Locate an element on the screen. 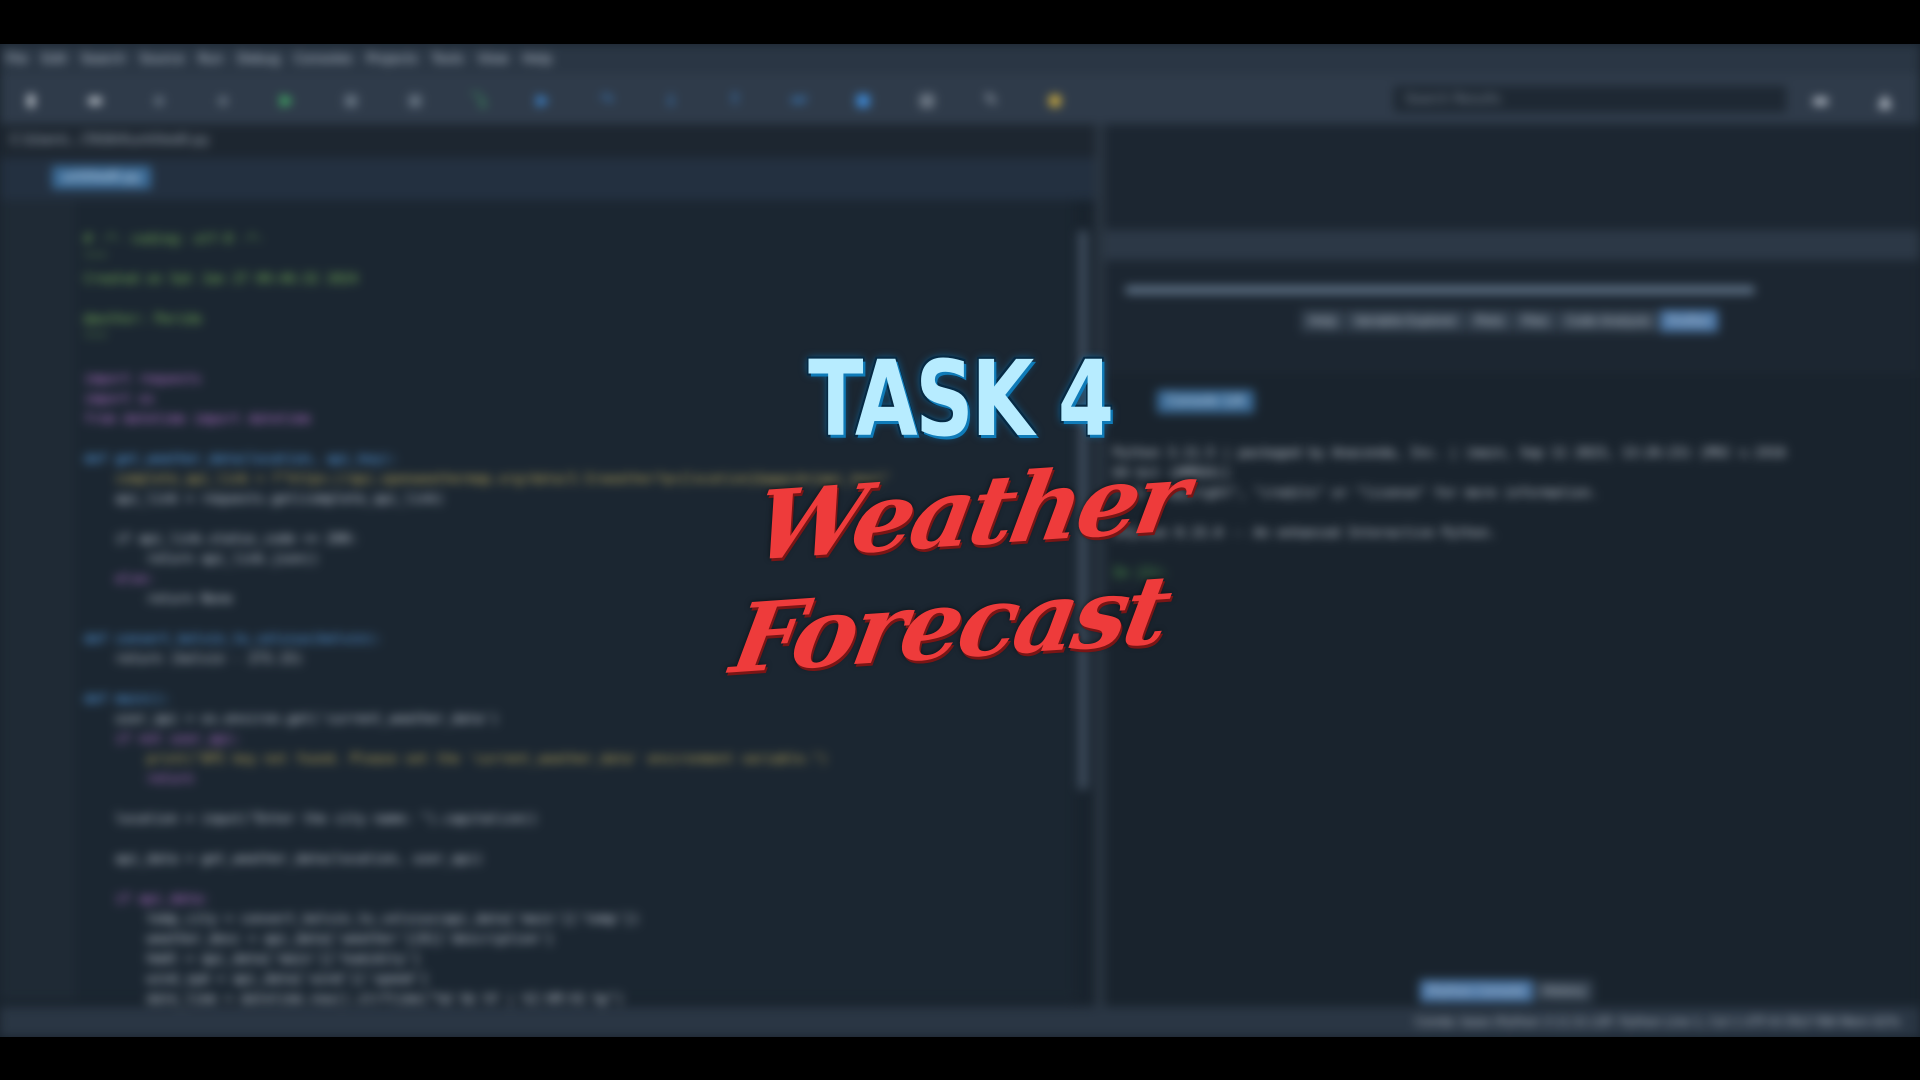 The height and width of the screenshot is (1080, 1920). task-title: TASK 4 is located at coordinates (961, 399).